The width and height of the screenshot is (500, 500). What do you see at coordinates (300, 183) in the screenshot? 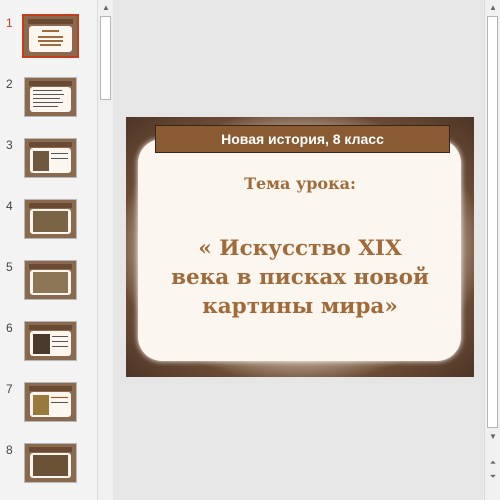
I see `lesson-topic-label: Тема урока:` at bounding box center [300, 183].